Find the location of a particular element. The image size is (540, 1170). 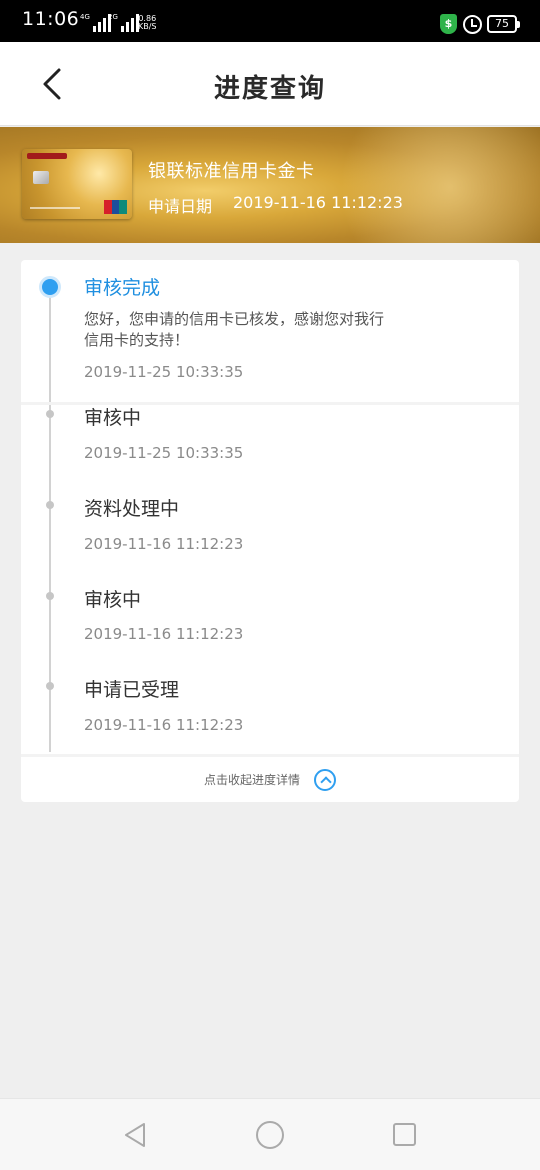

app-header: 进度查询 is located at coordinates (270, 84).